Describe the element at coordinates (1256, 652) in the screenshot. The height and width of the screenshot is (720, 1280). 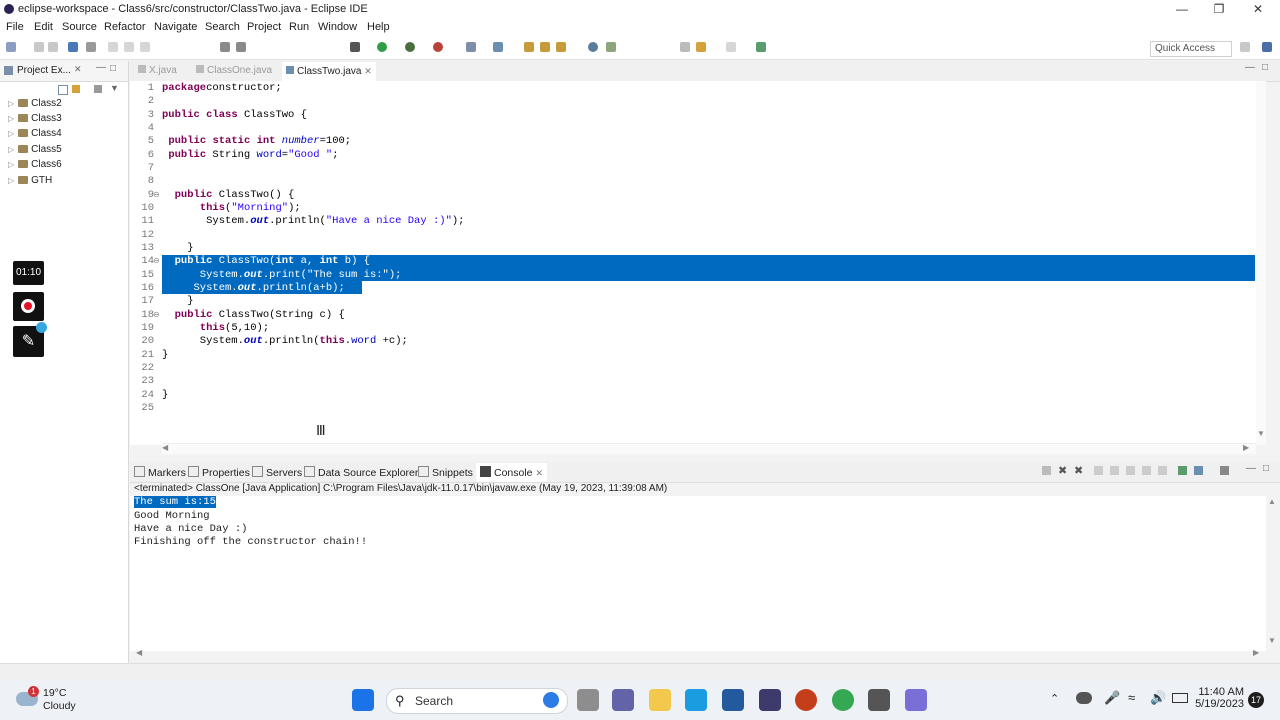
I see `console-scroll-right-icon: ▶` at that location.